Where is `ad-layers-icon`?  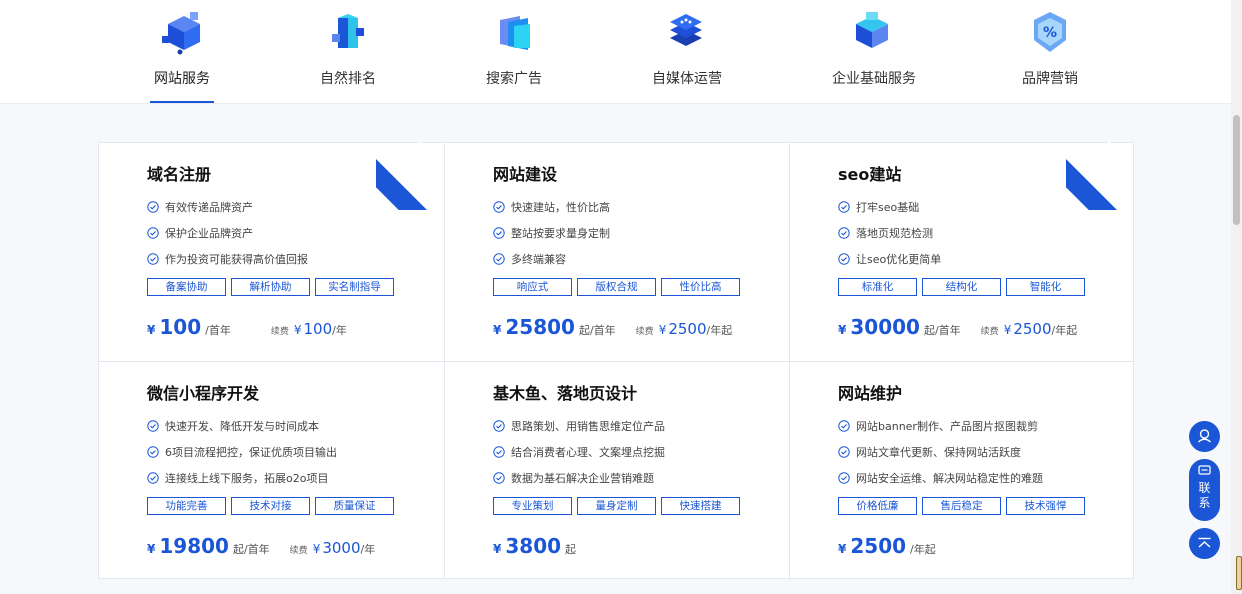
ad-layers-icon is located at coordinates (515, 33).